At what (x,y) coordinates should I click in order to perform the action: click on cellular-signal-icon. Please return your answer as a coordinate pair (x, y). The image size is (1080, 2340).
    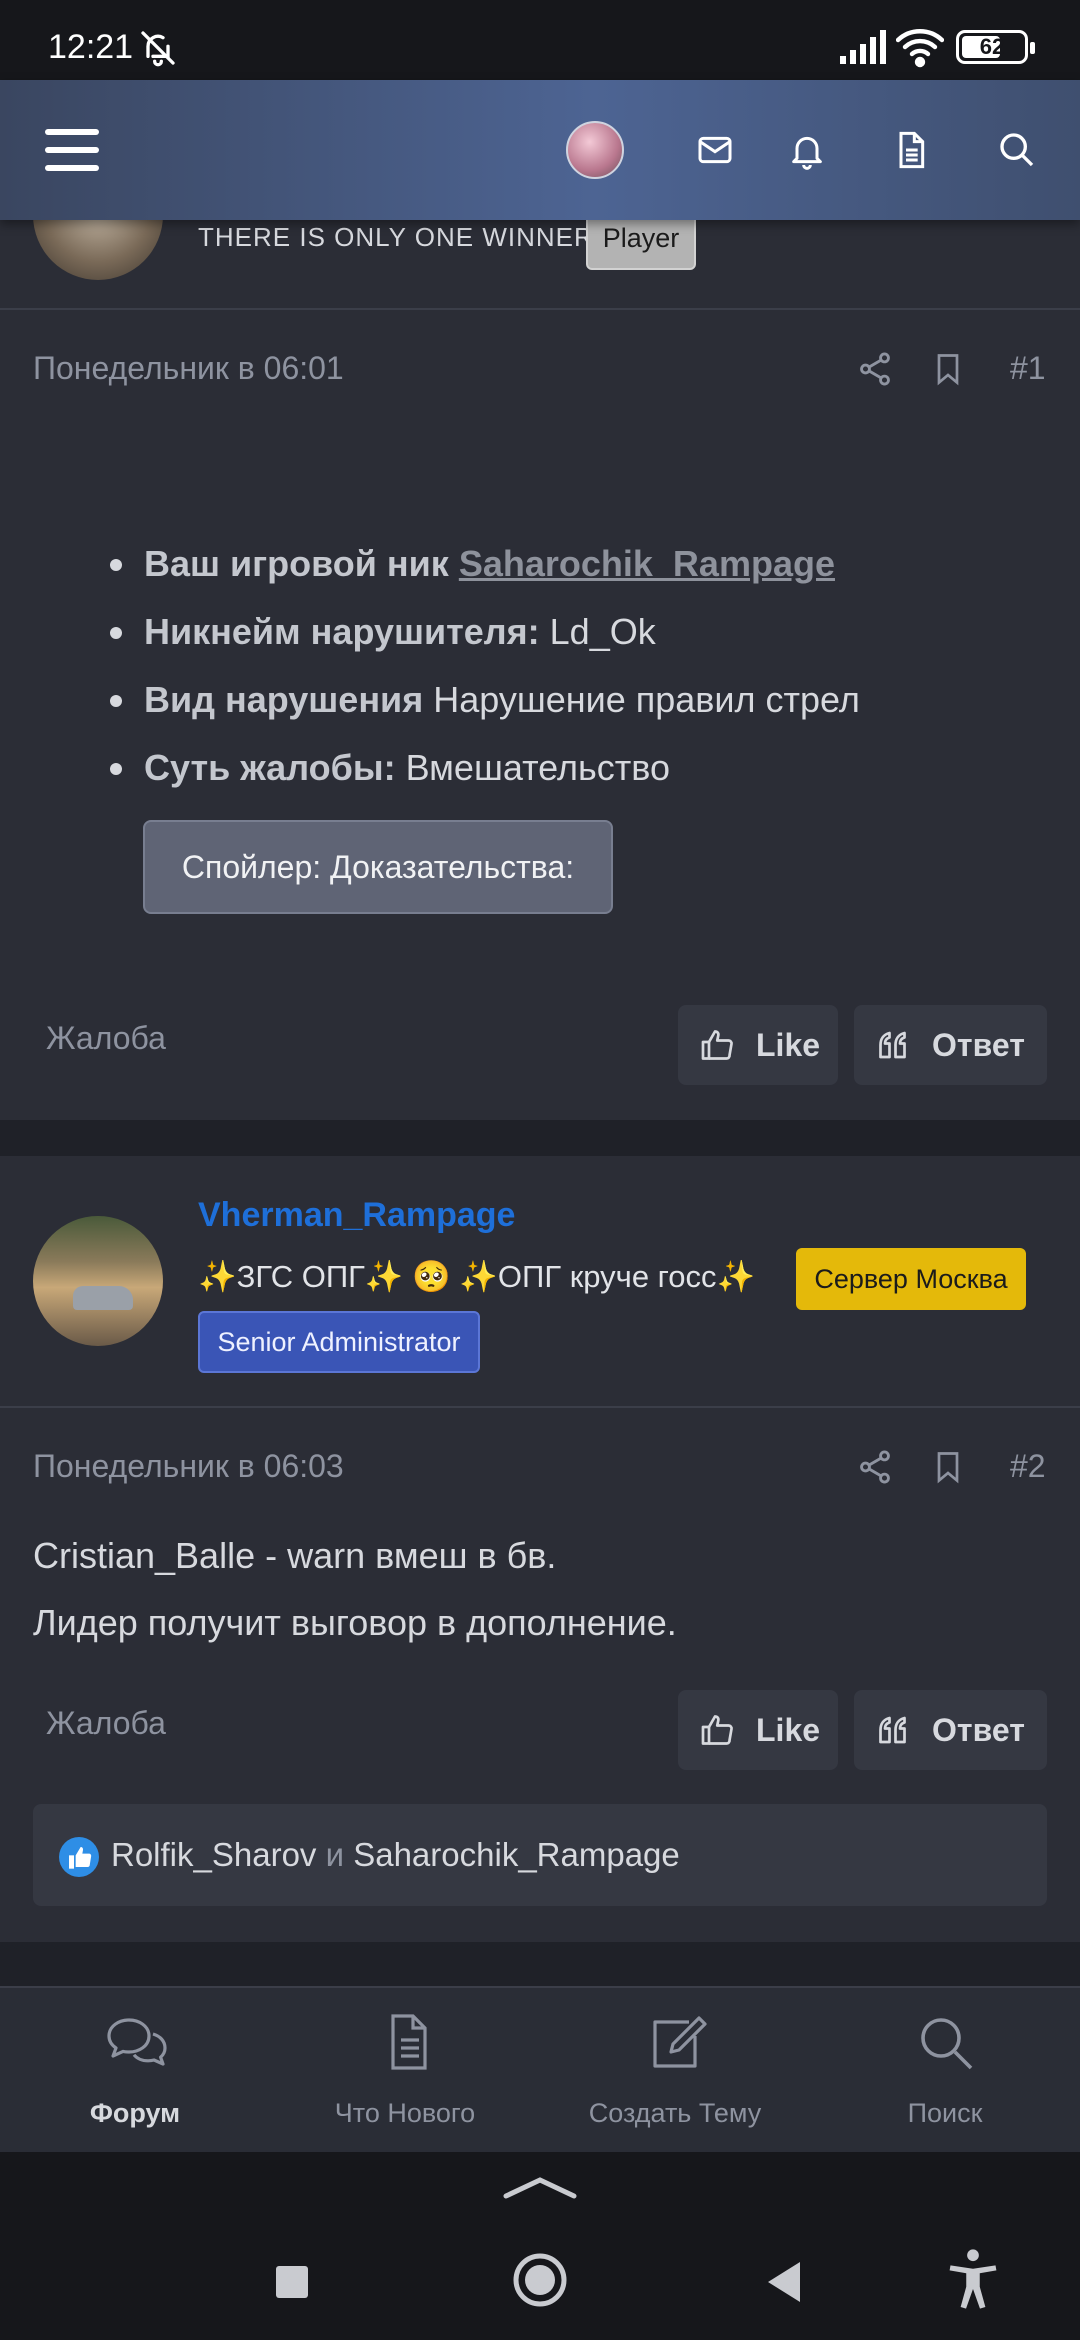
    Looking at the image, I should click on (863, 47).